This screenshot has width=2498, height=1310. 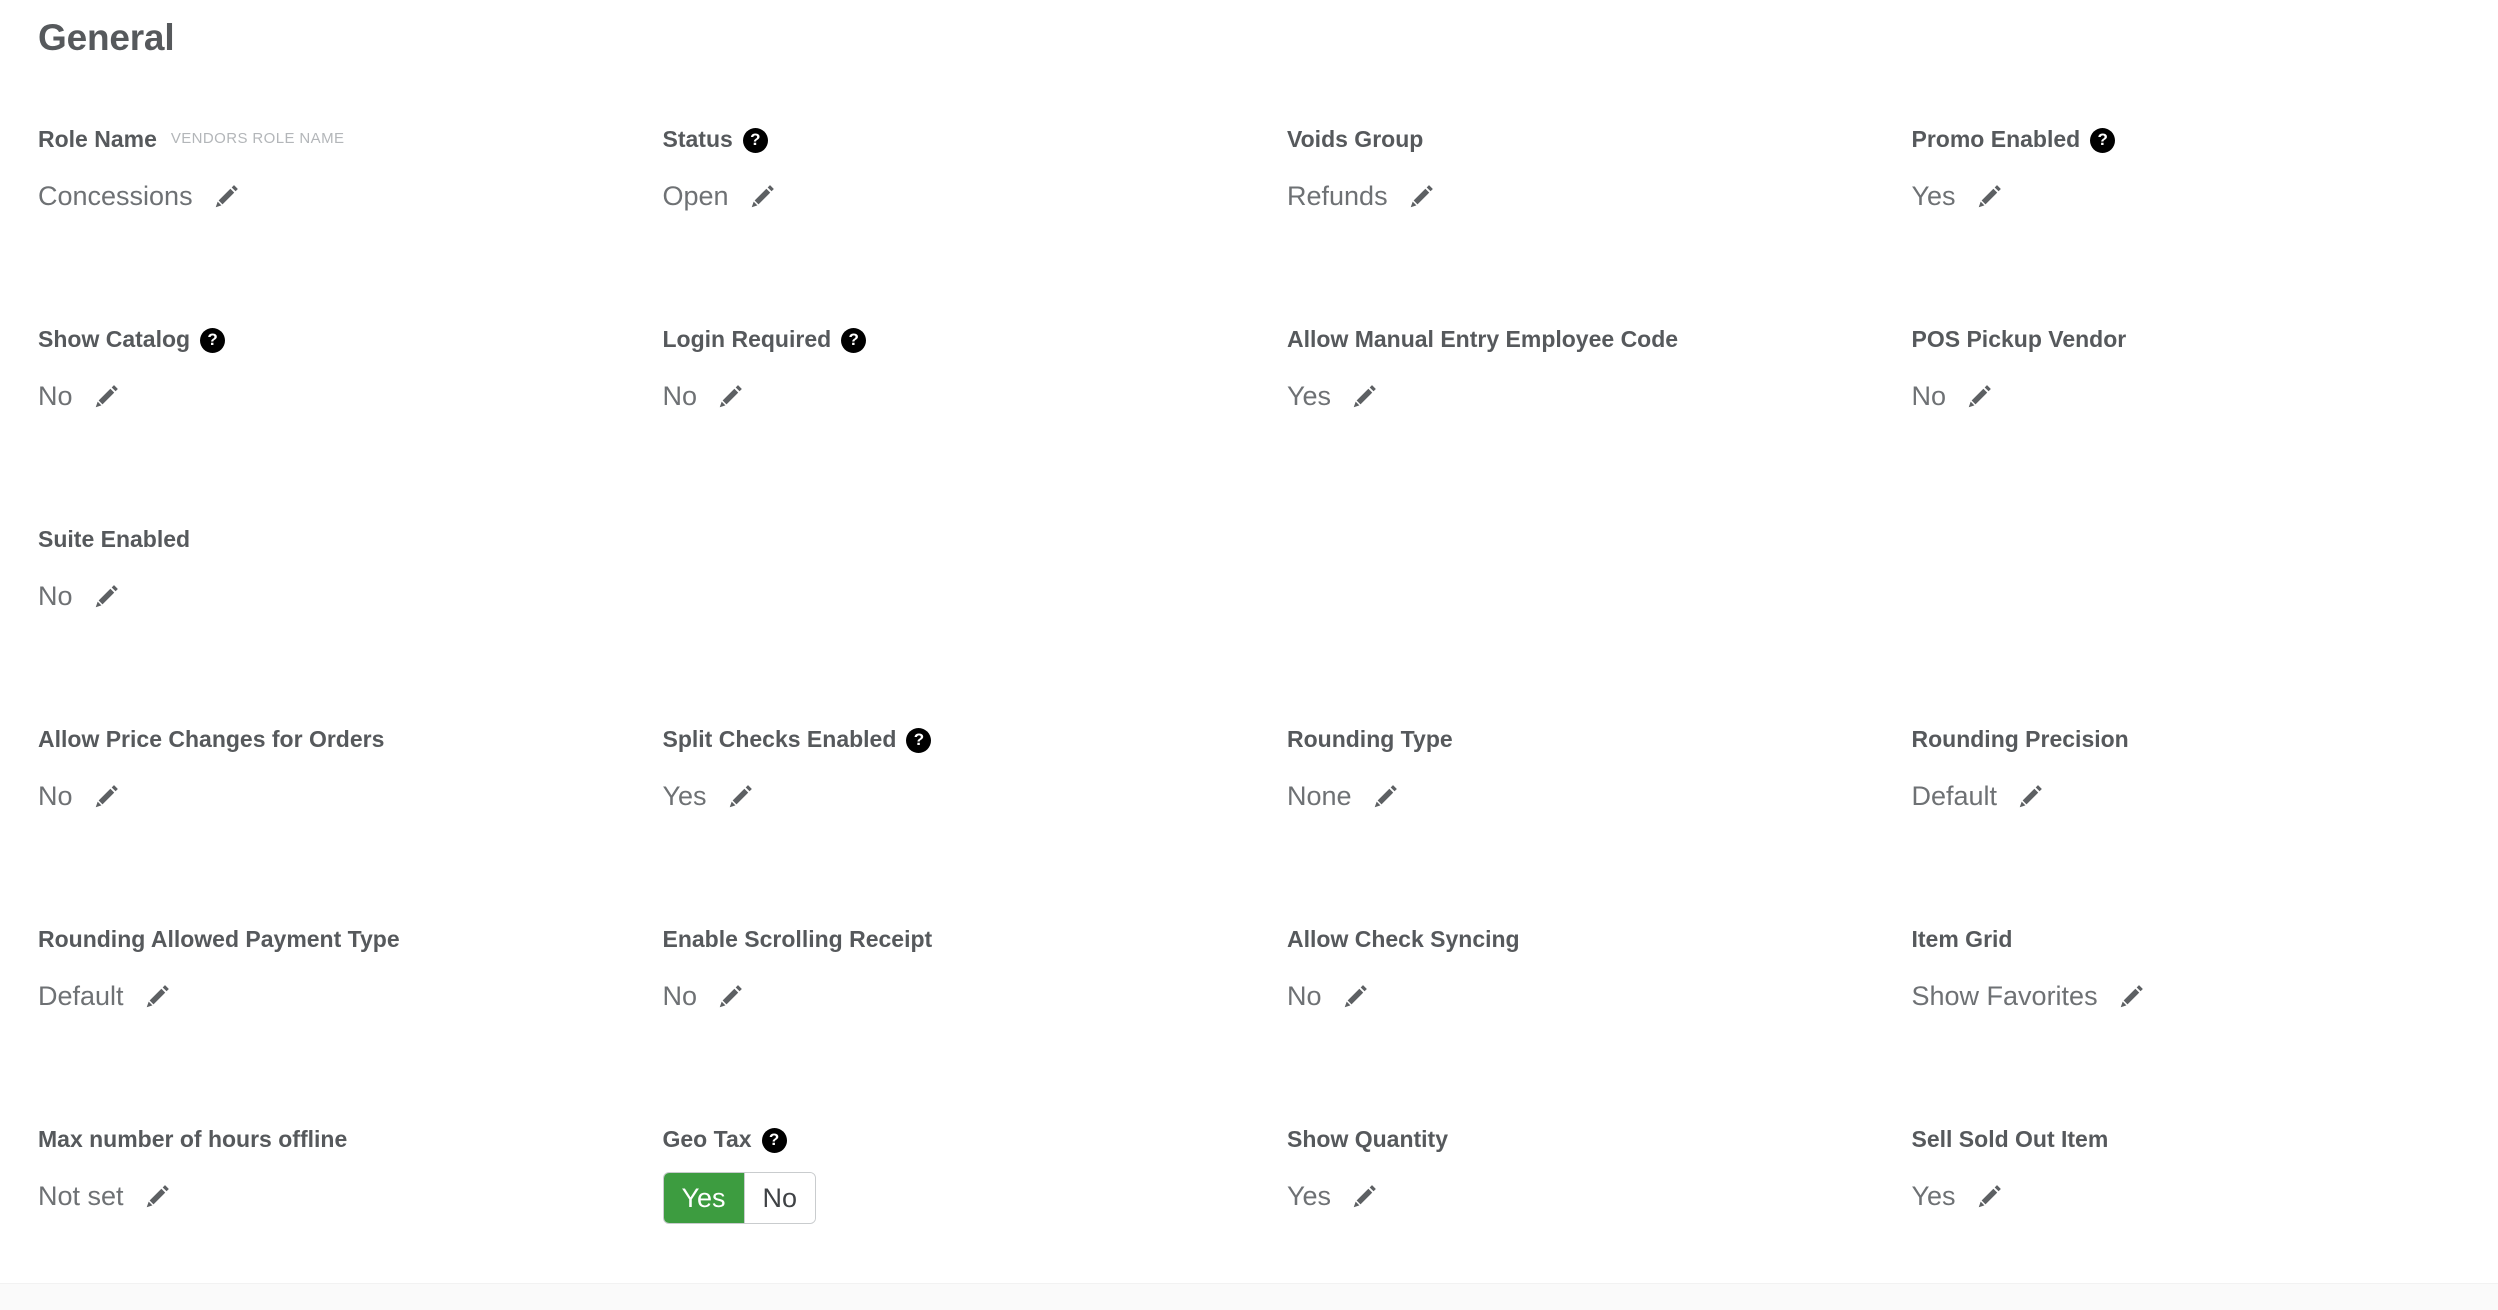 I want to click on field-label-text: Role Name, so click(x=97, y=139).